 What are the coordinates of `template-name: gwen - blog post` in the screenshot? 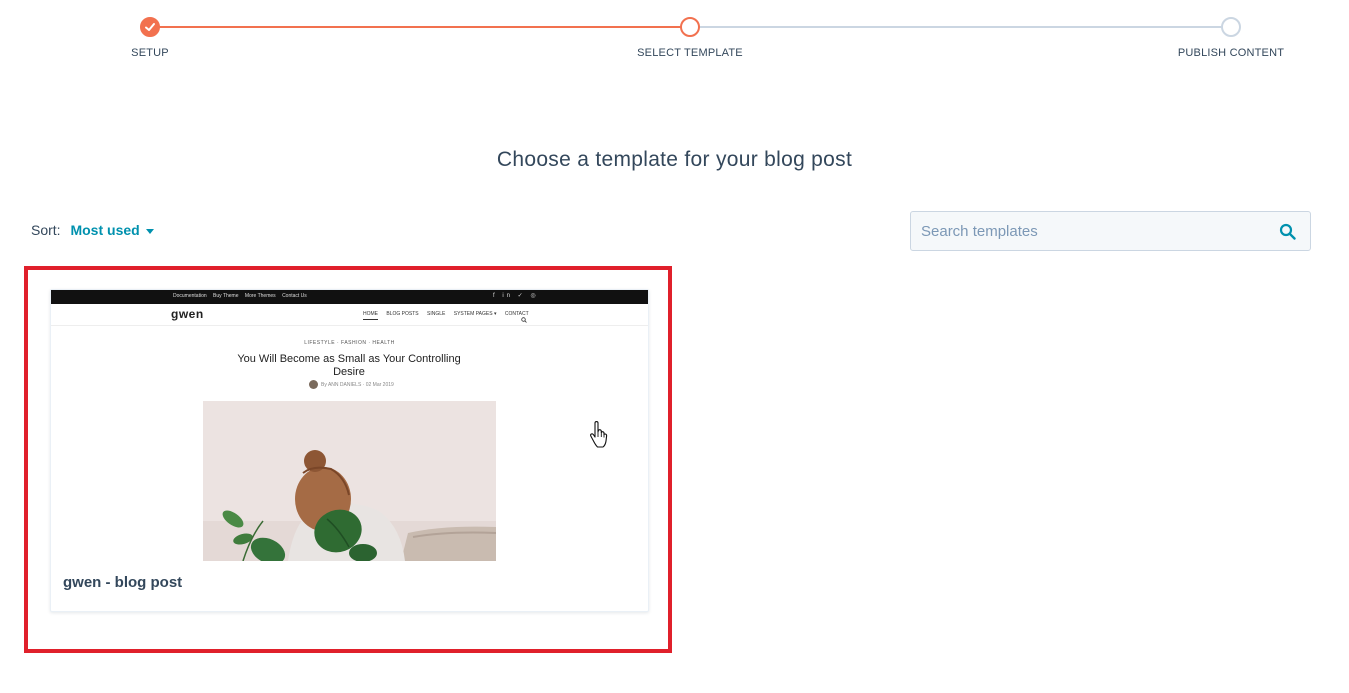 It's located at (122, 582).